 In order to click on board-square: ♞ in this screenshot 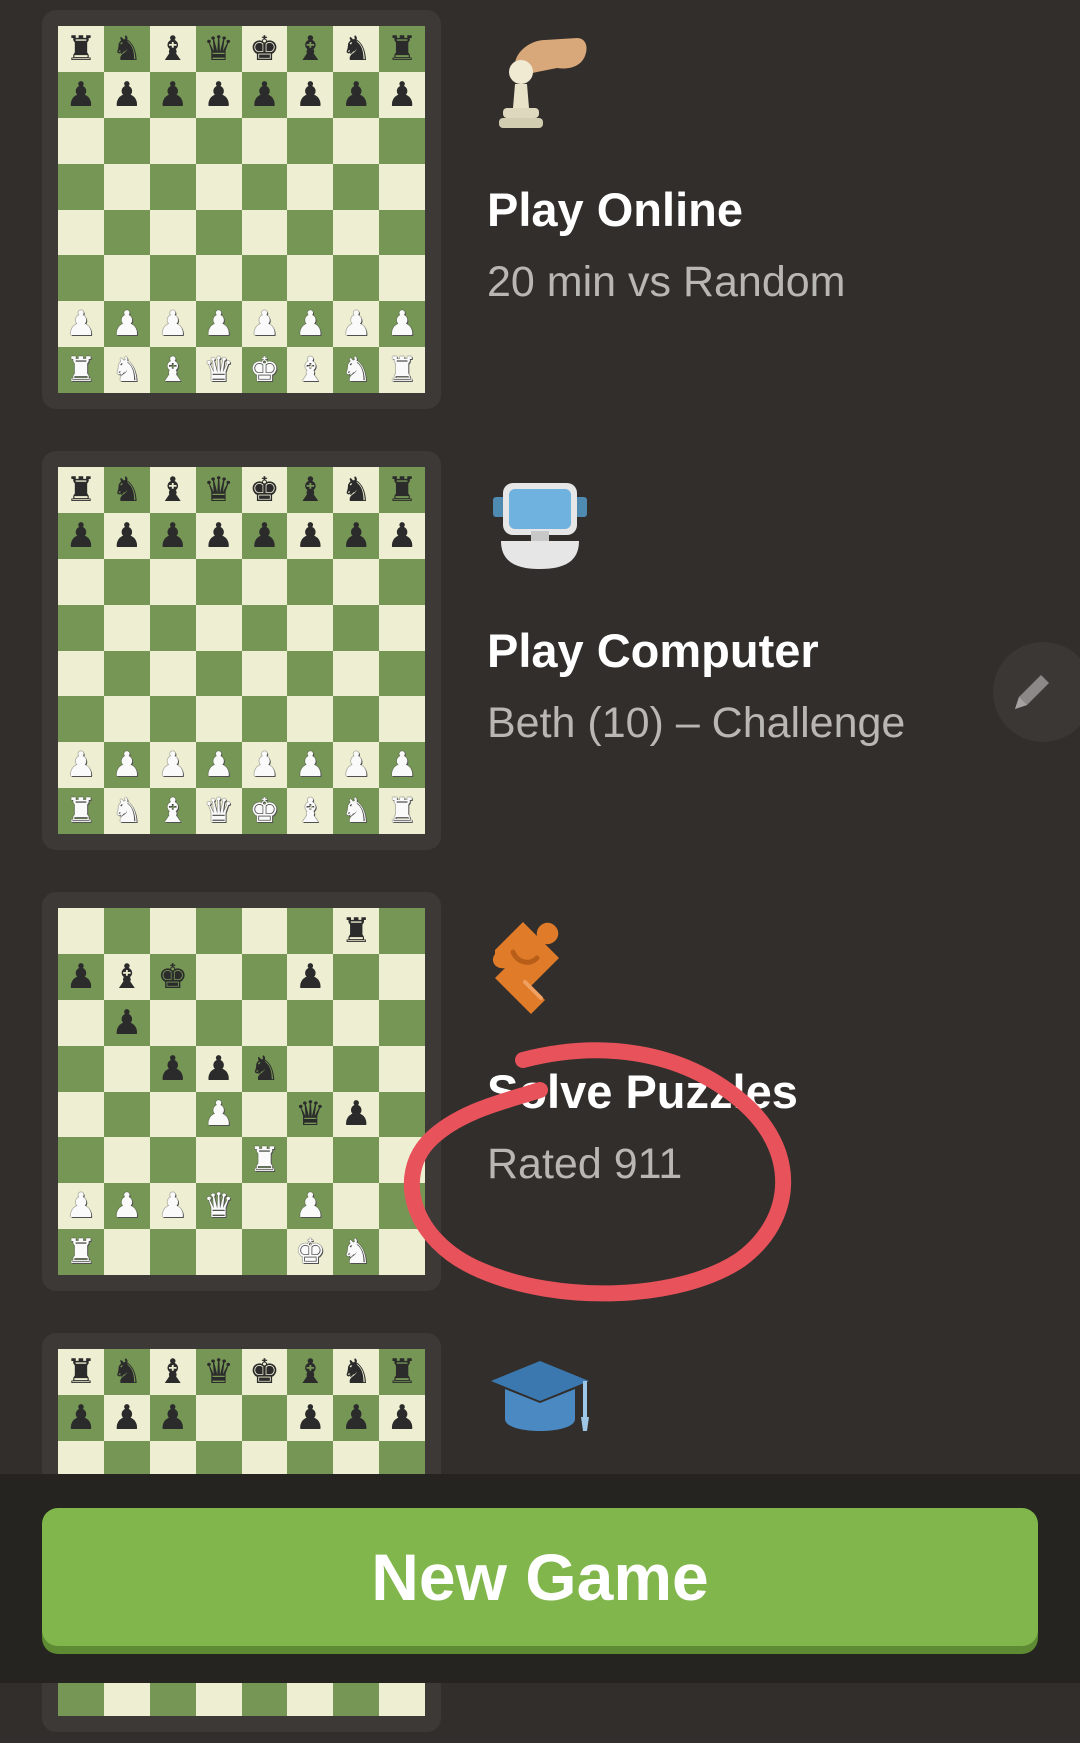, I will do `click(356, 811)`.